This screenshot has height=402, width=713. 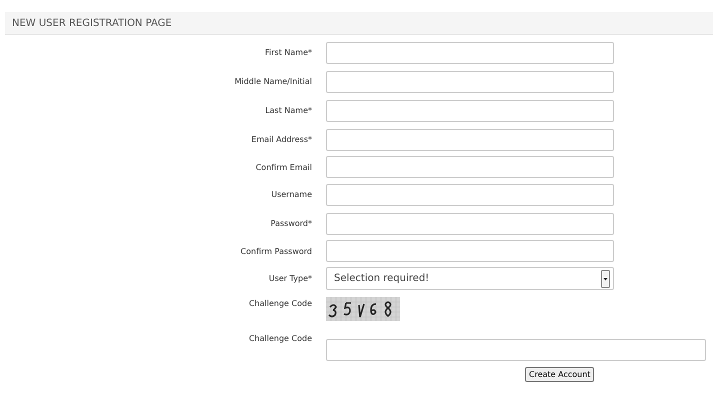 What do you see at coordinates (470, 278) in the screenshot?
I see `select-field: Selection required!` at bounding box center [470, 278].